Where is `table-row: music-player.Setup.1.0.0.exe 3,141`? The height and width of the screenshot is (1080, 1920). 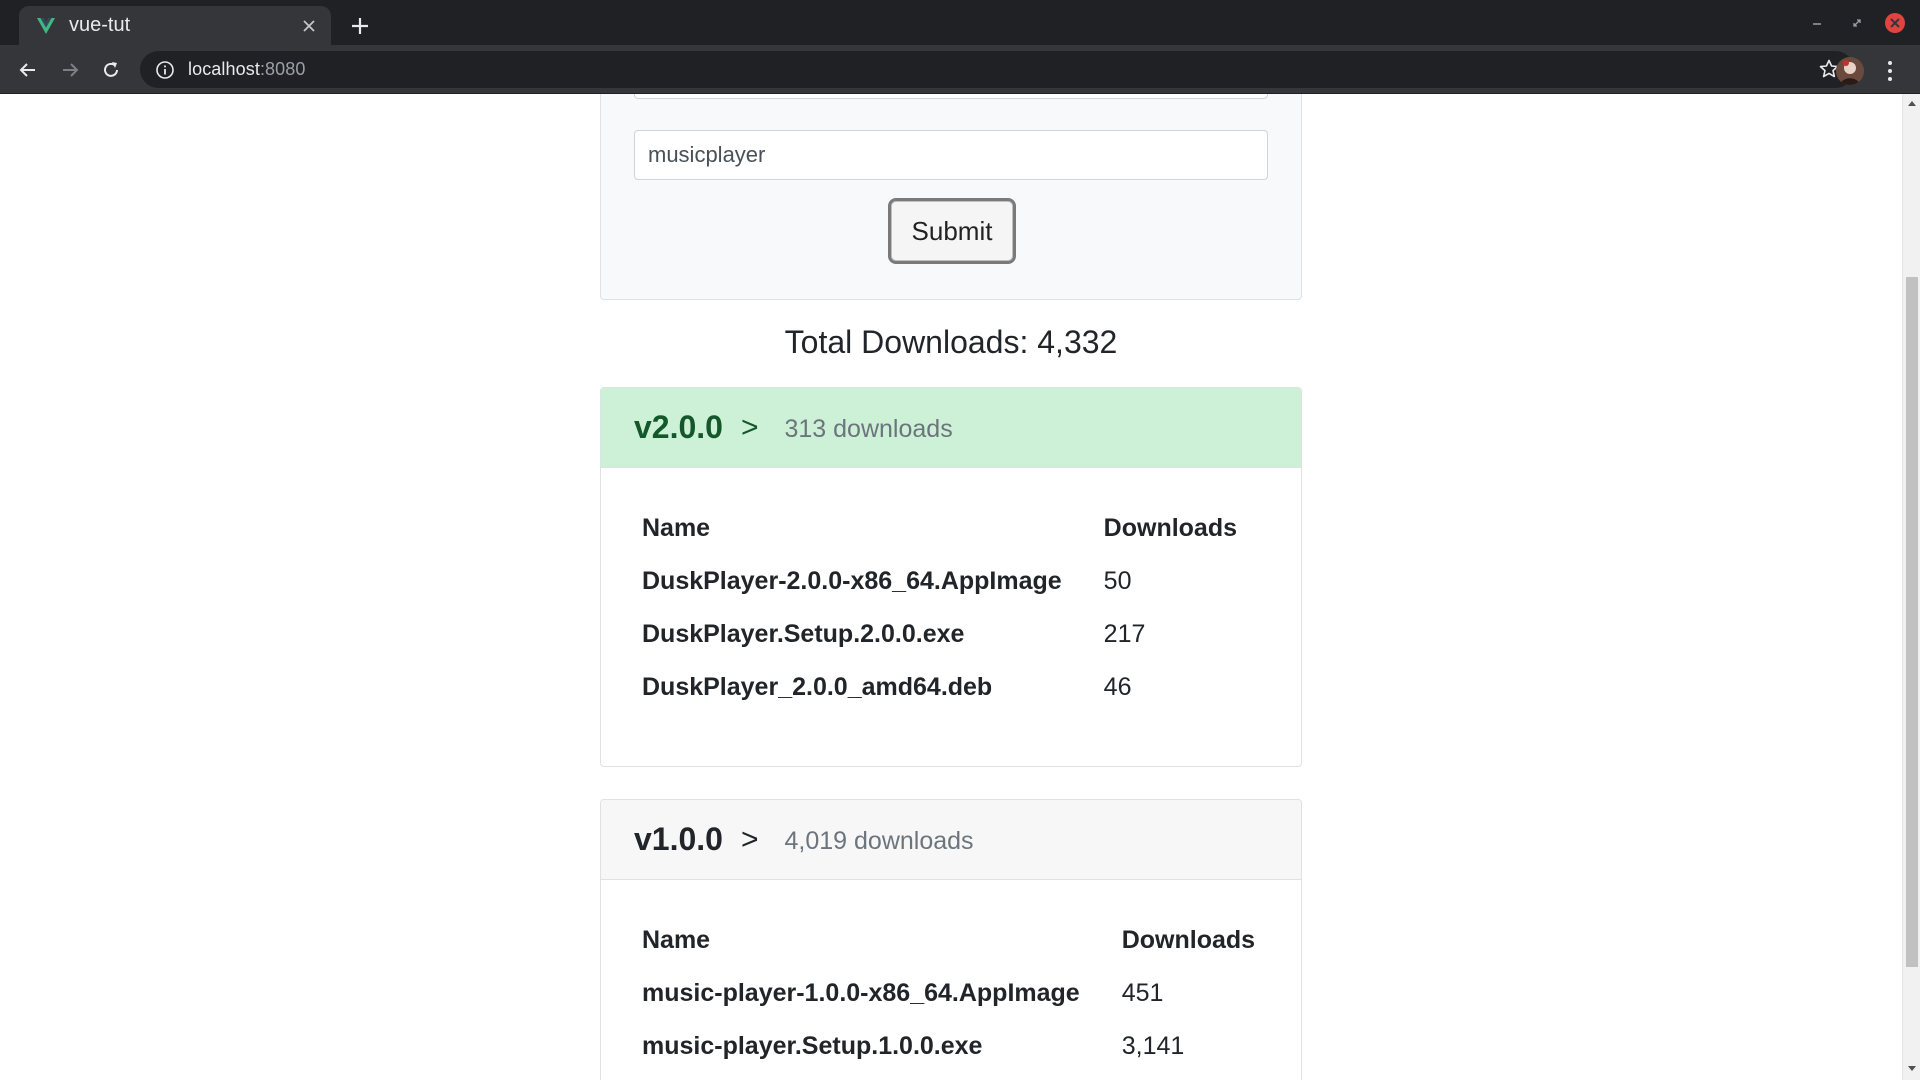 table-row: music-player.Setup.1.0.0.exe 3,141 is located at coordinates (961, 1046).